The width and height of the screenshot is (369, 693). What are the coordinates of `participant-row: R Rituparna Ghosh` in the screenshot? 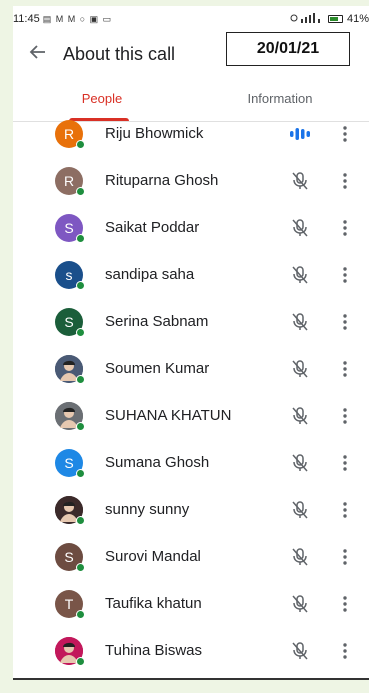 It's located at (191, 180).